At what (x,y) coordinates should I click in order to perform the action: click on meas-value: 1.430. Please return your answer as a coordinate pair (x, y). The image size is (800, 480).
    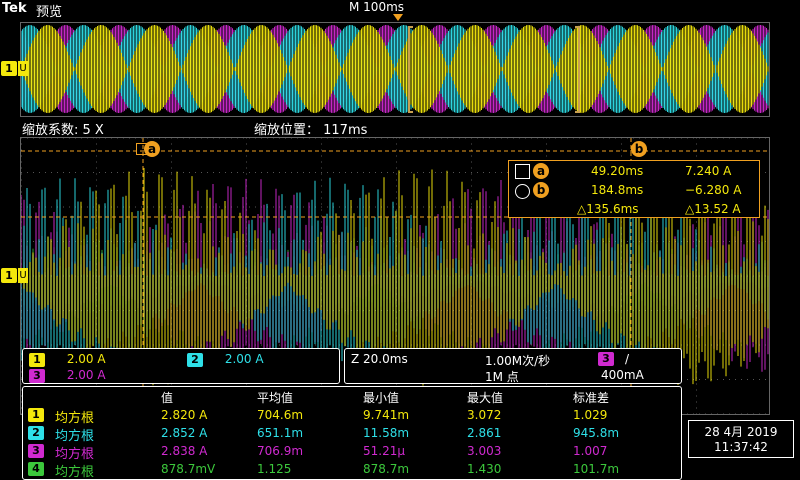
    Looking at the image, I should click on (484, 469).